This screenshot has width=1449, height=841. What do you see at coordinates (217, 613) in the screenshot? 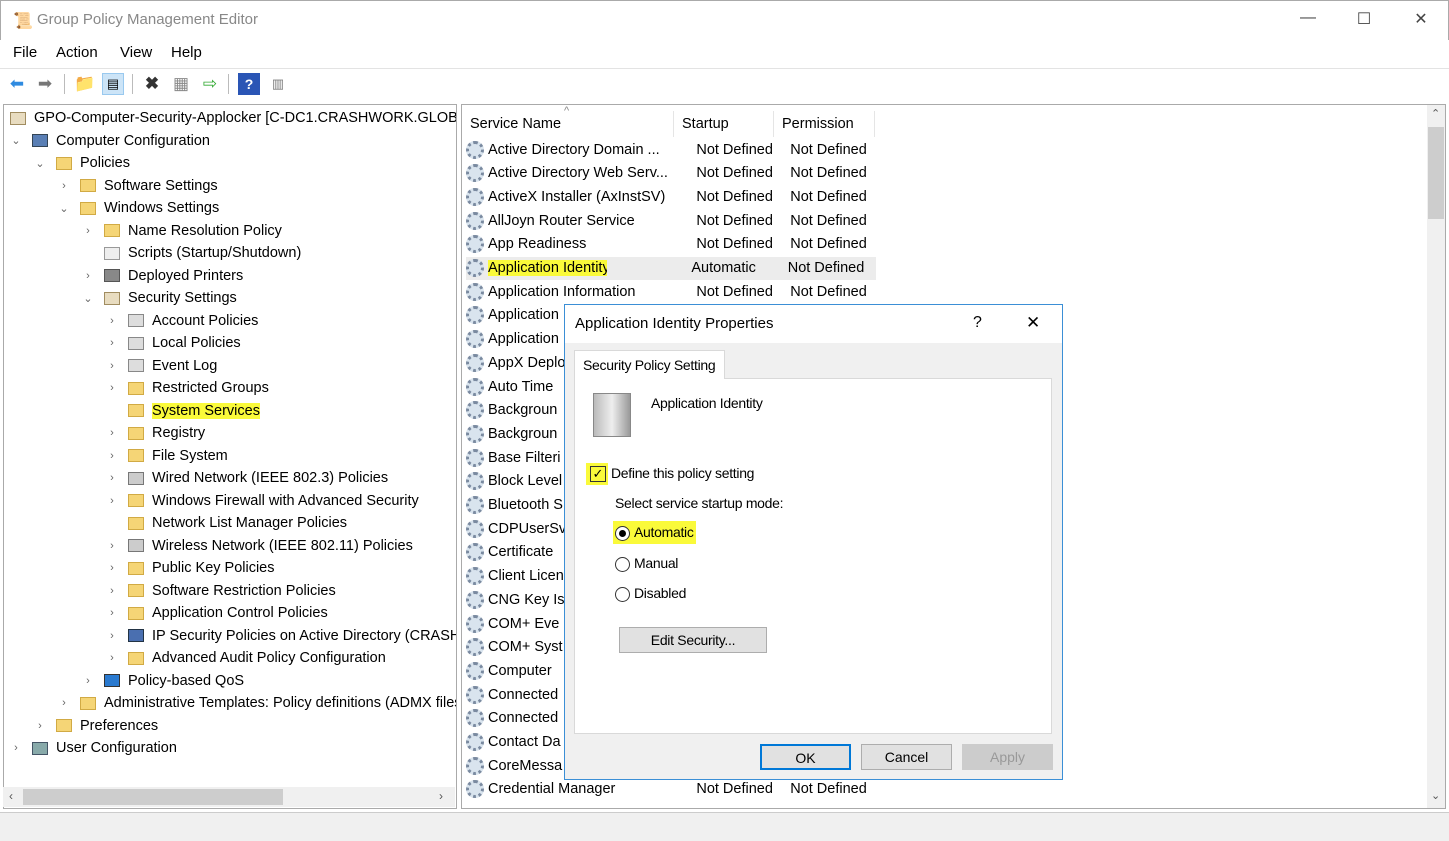
I see `tree-item: › Application Control Policies` at bounding box center [217, 613].